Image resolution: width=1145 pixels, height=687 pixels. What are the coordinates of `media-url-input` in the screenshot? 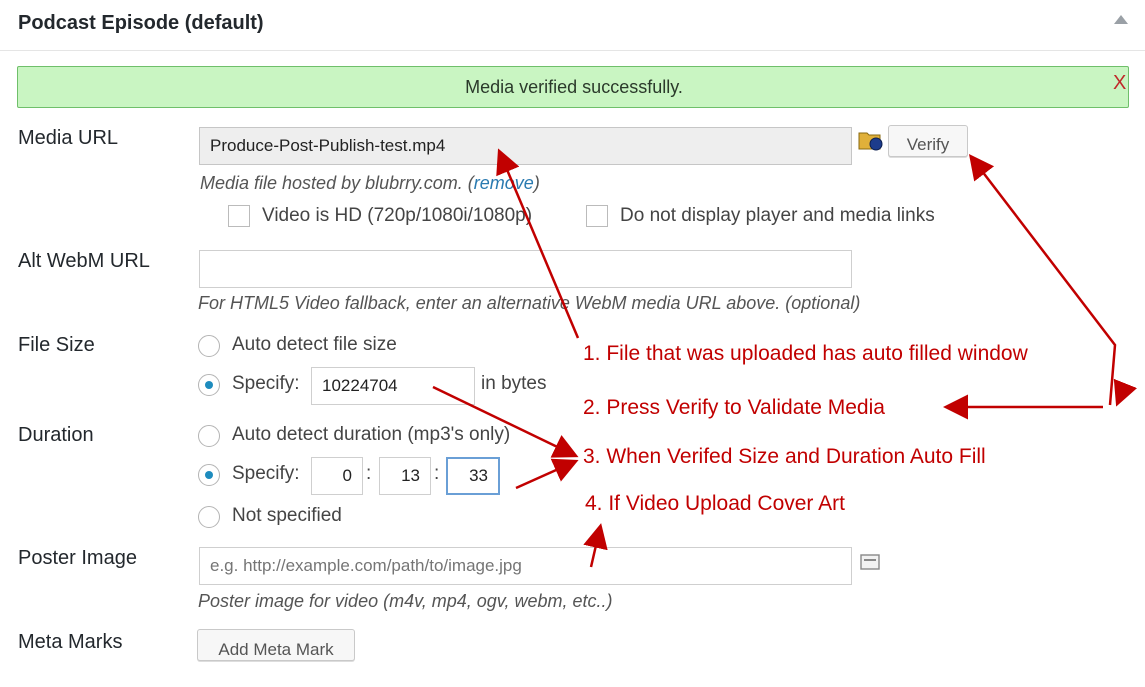 It's located at (525, 146).